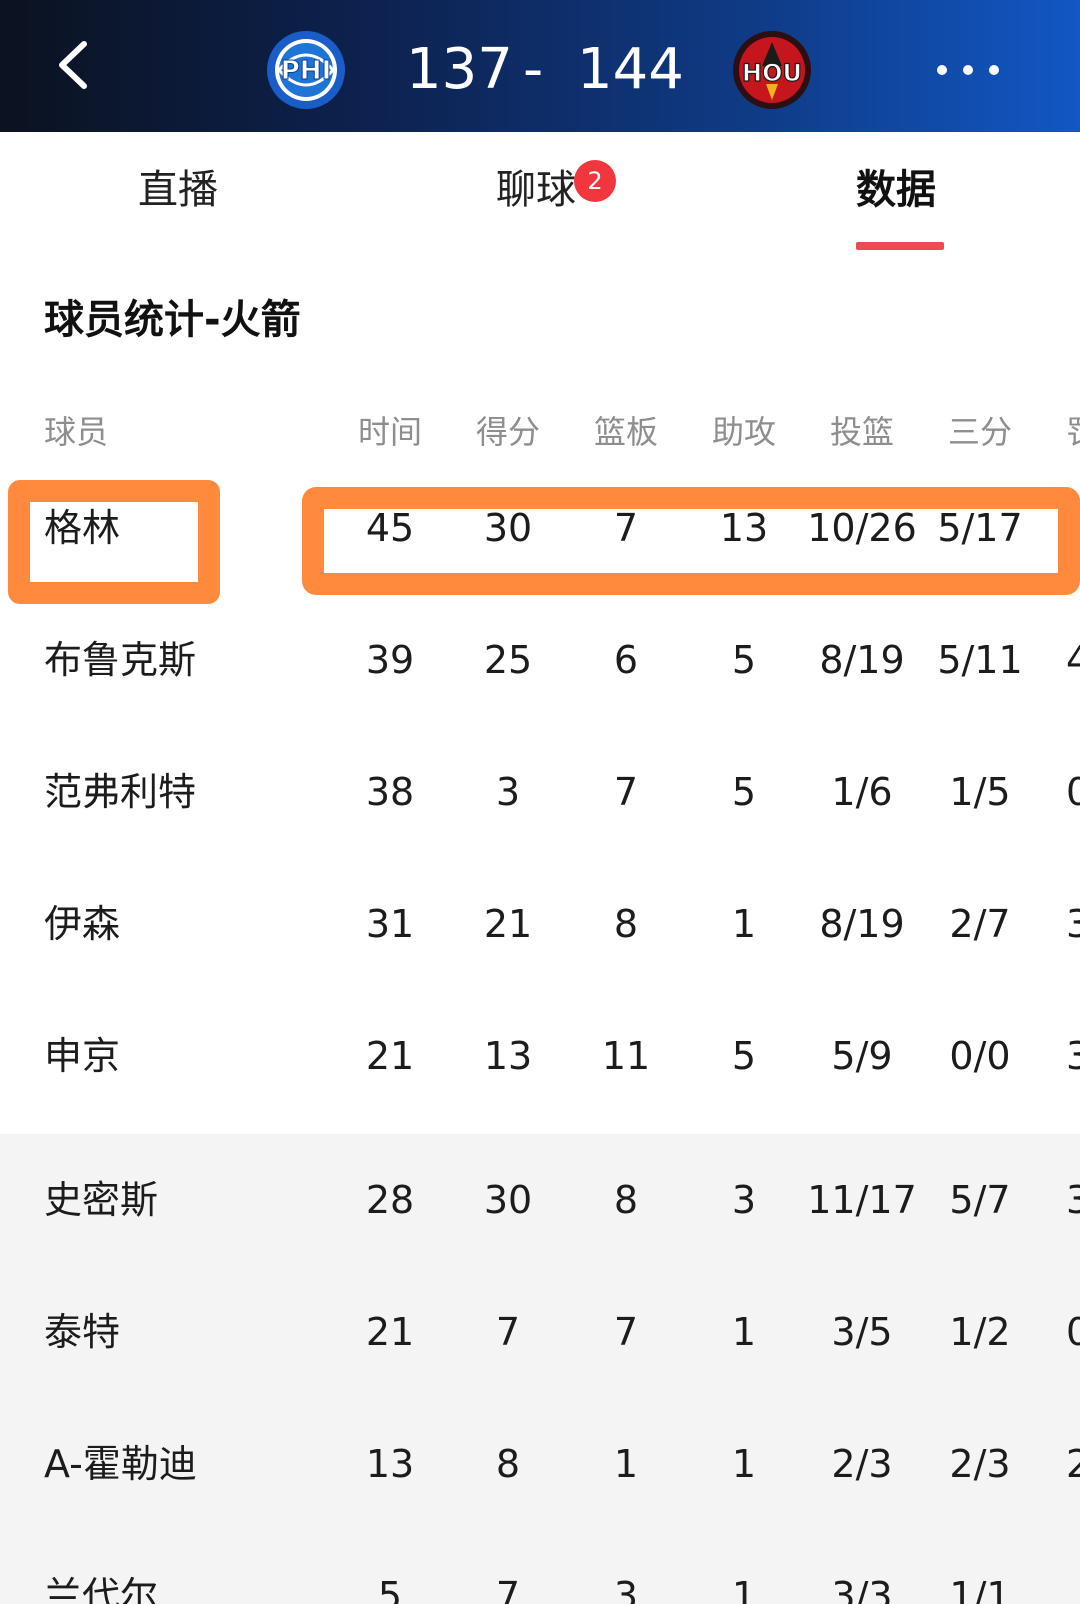 The image size is (1080, 1604). Describe the element at coordinates (389, 432) in the screenshot. I see `col-header-minutes: 时间` at that location.